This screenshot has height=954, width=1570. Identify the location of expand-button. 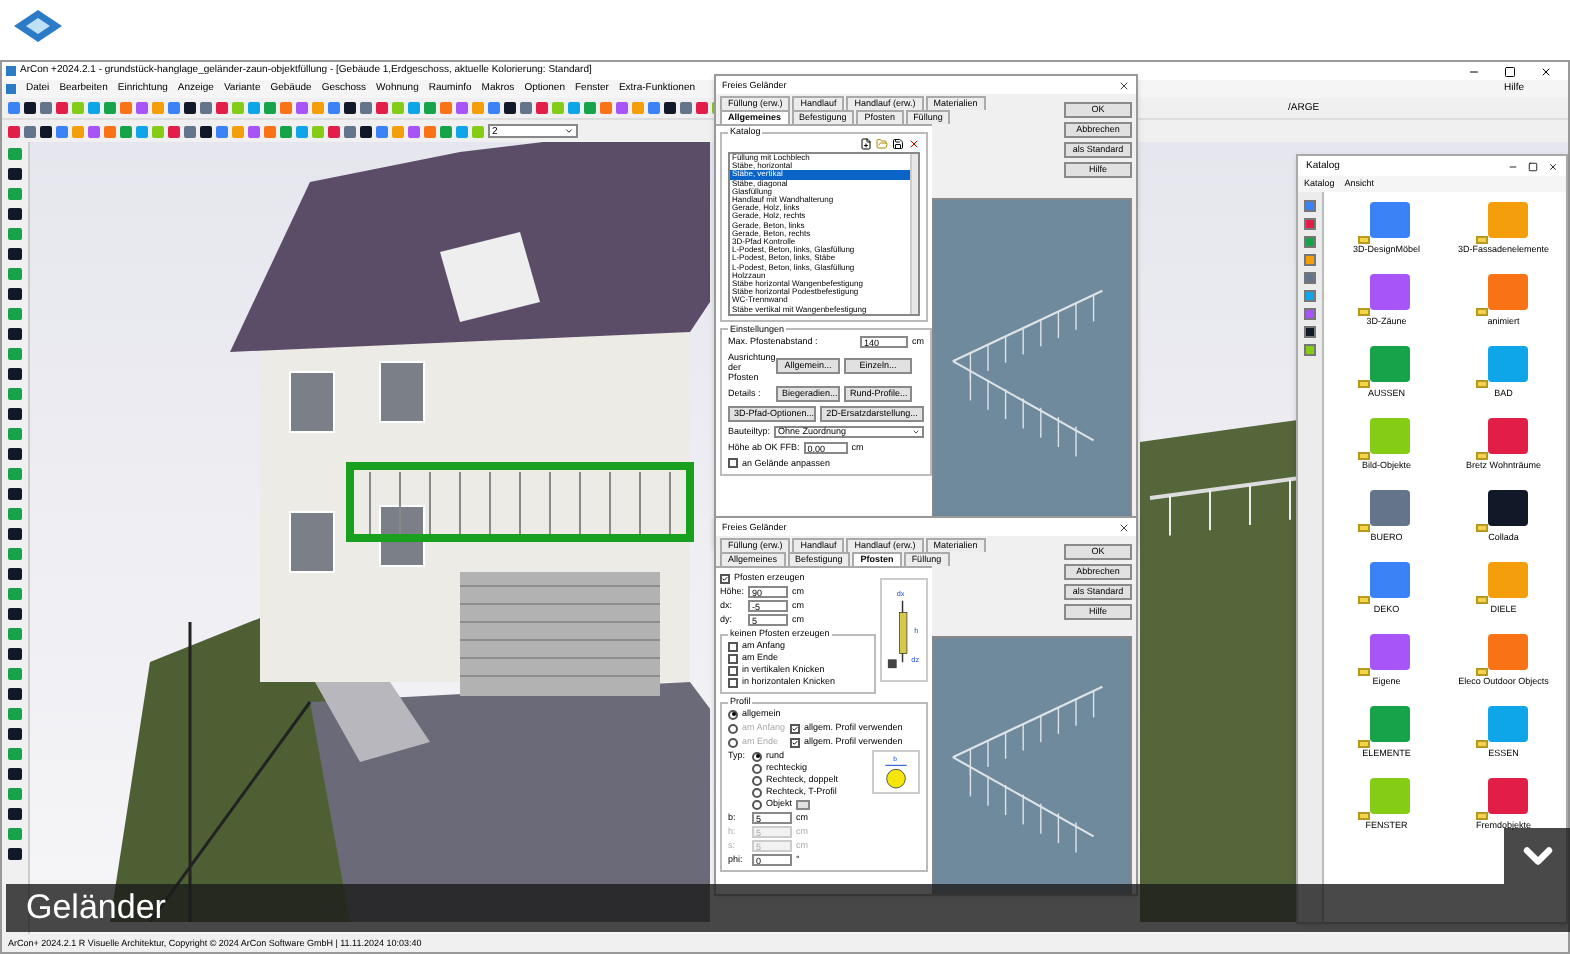
(1537, 856).